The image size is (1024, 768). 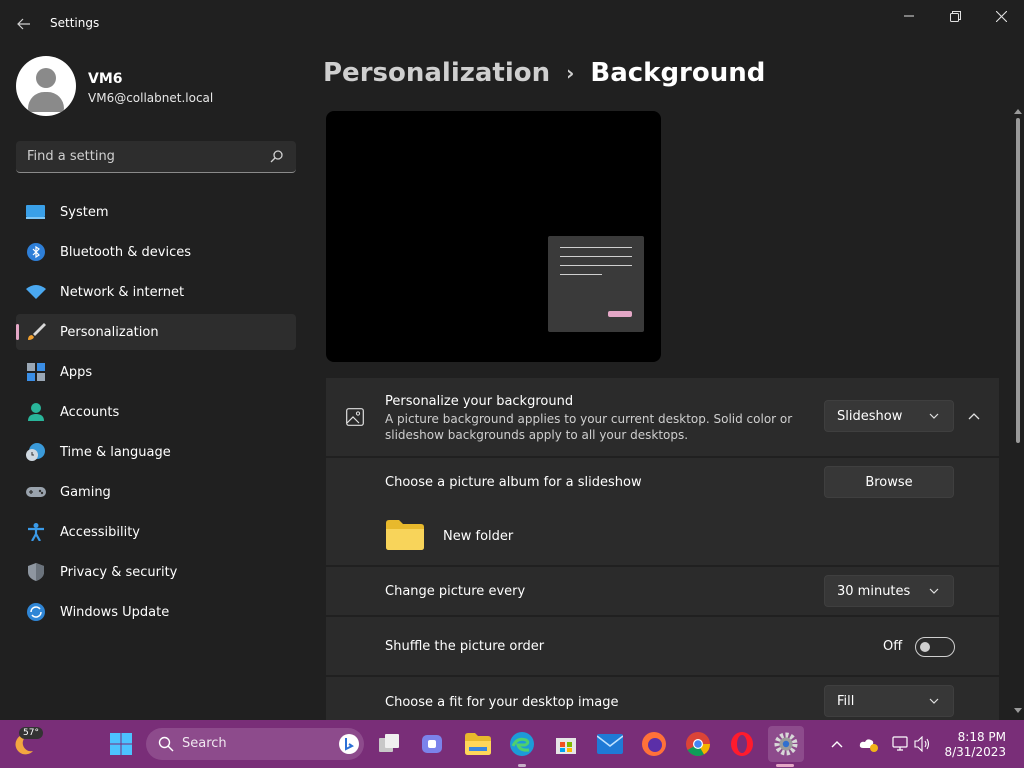 I want to click on opera-icon, so click(x=742, y=744).